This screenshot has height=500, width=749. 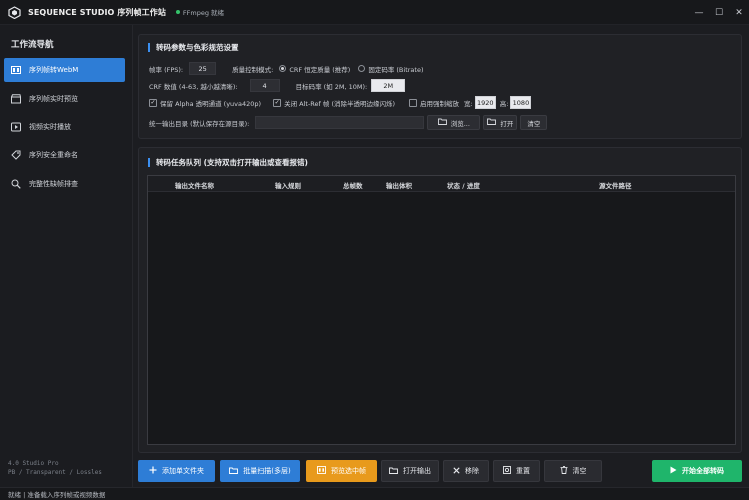 I want to click on tag-icon, so click(x=16, y=155).